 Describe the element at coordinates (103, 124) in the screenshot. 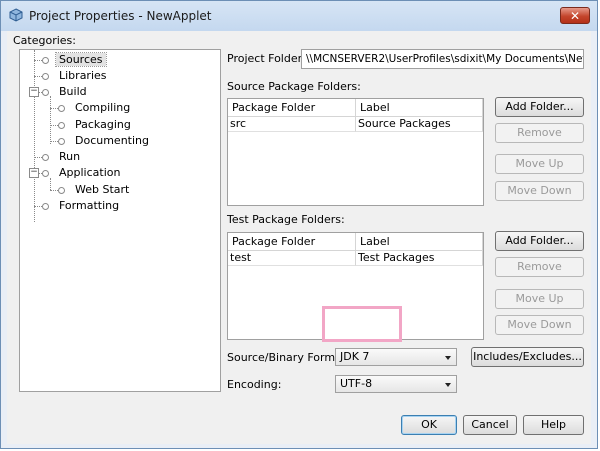

I see `tree-item-label: Packaging` at that location.